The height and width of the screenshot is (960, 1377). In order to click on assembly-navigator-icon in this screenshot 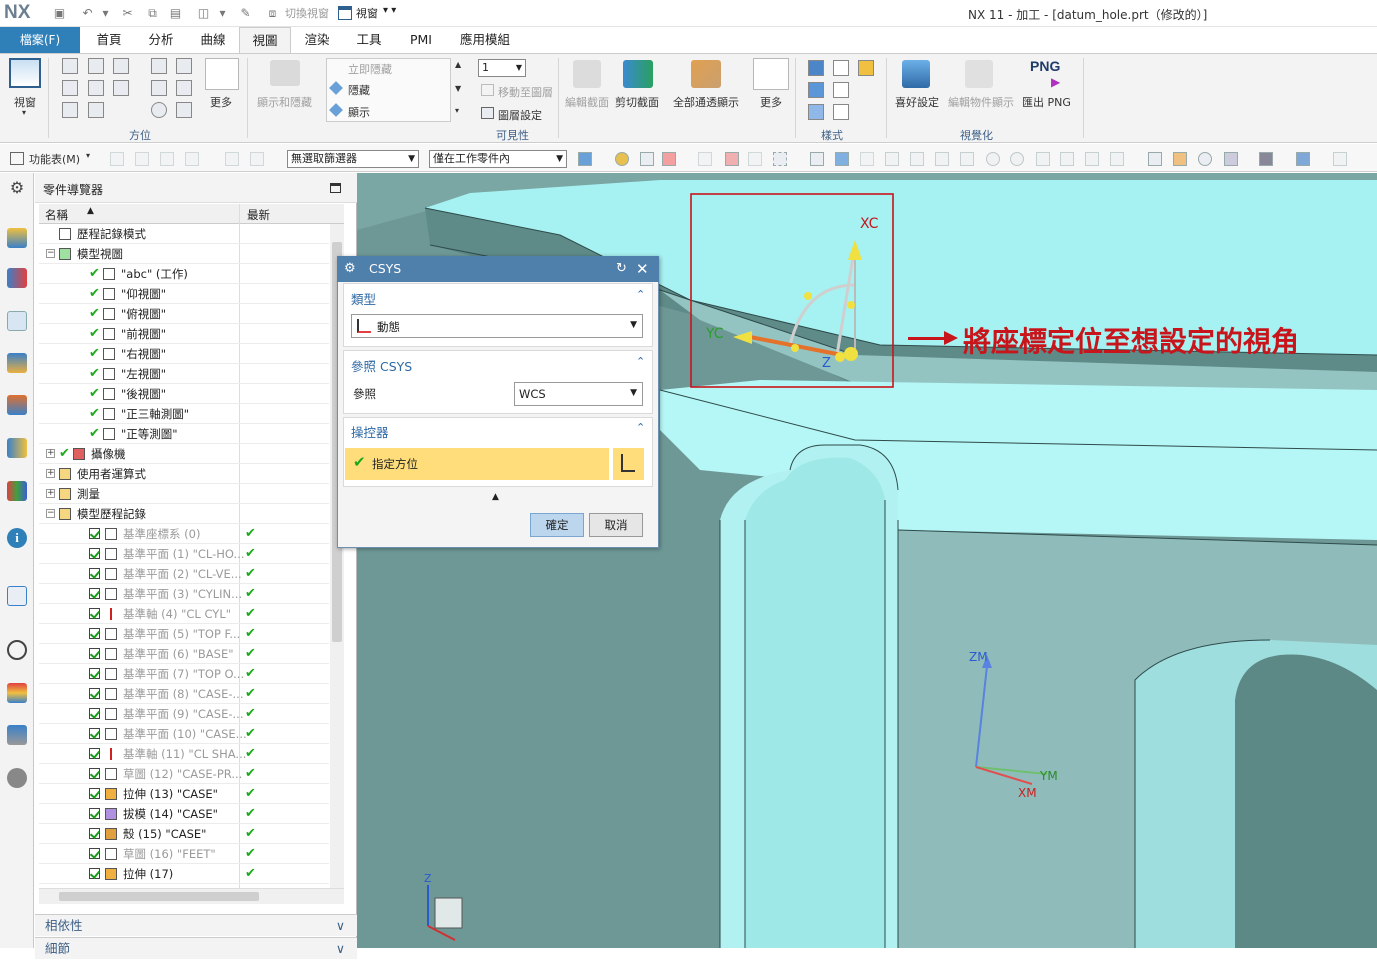, I will do `click(17, 238)`.